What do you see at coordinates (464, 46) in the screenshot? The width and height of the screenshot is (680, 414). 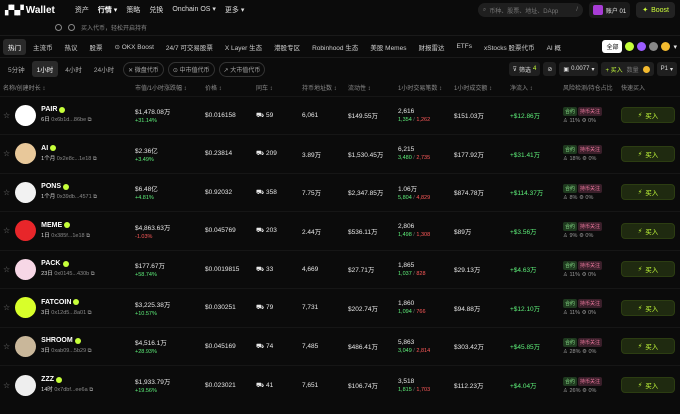 I see `tab-etfs: ETFs` at bounding box center [464, 46].